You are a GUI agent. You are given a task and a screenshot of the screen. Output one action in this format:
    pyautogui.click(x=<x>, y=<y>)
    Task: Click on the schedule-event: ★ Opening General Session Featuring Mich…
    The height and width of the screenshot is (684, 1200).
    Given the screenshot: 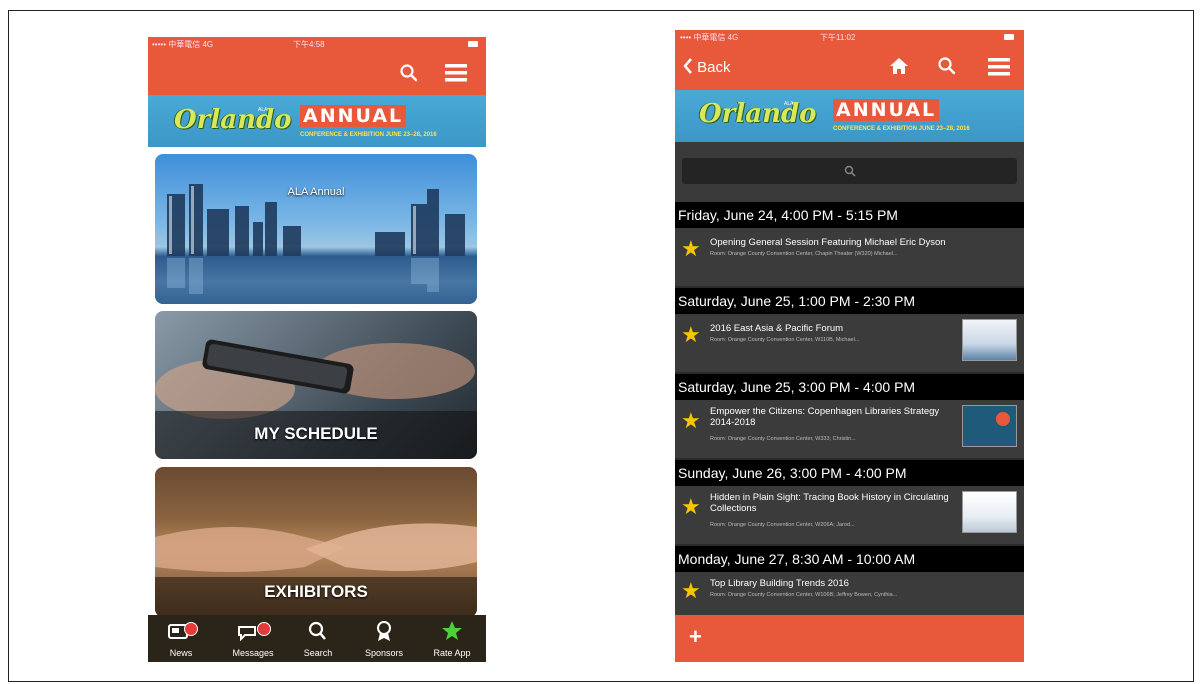 What is the action you would take?
    pyautogui.click(x=849, y=257)
    